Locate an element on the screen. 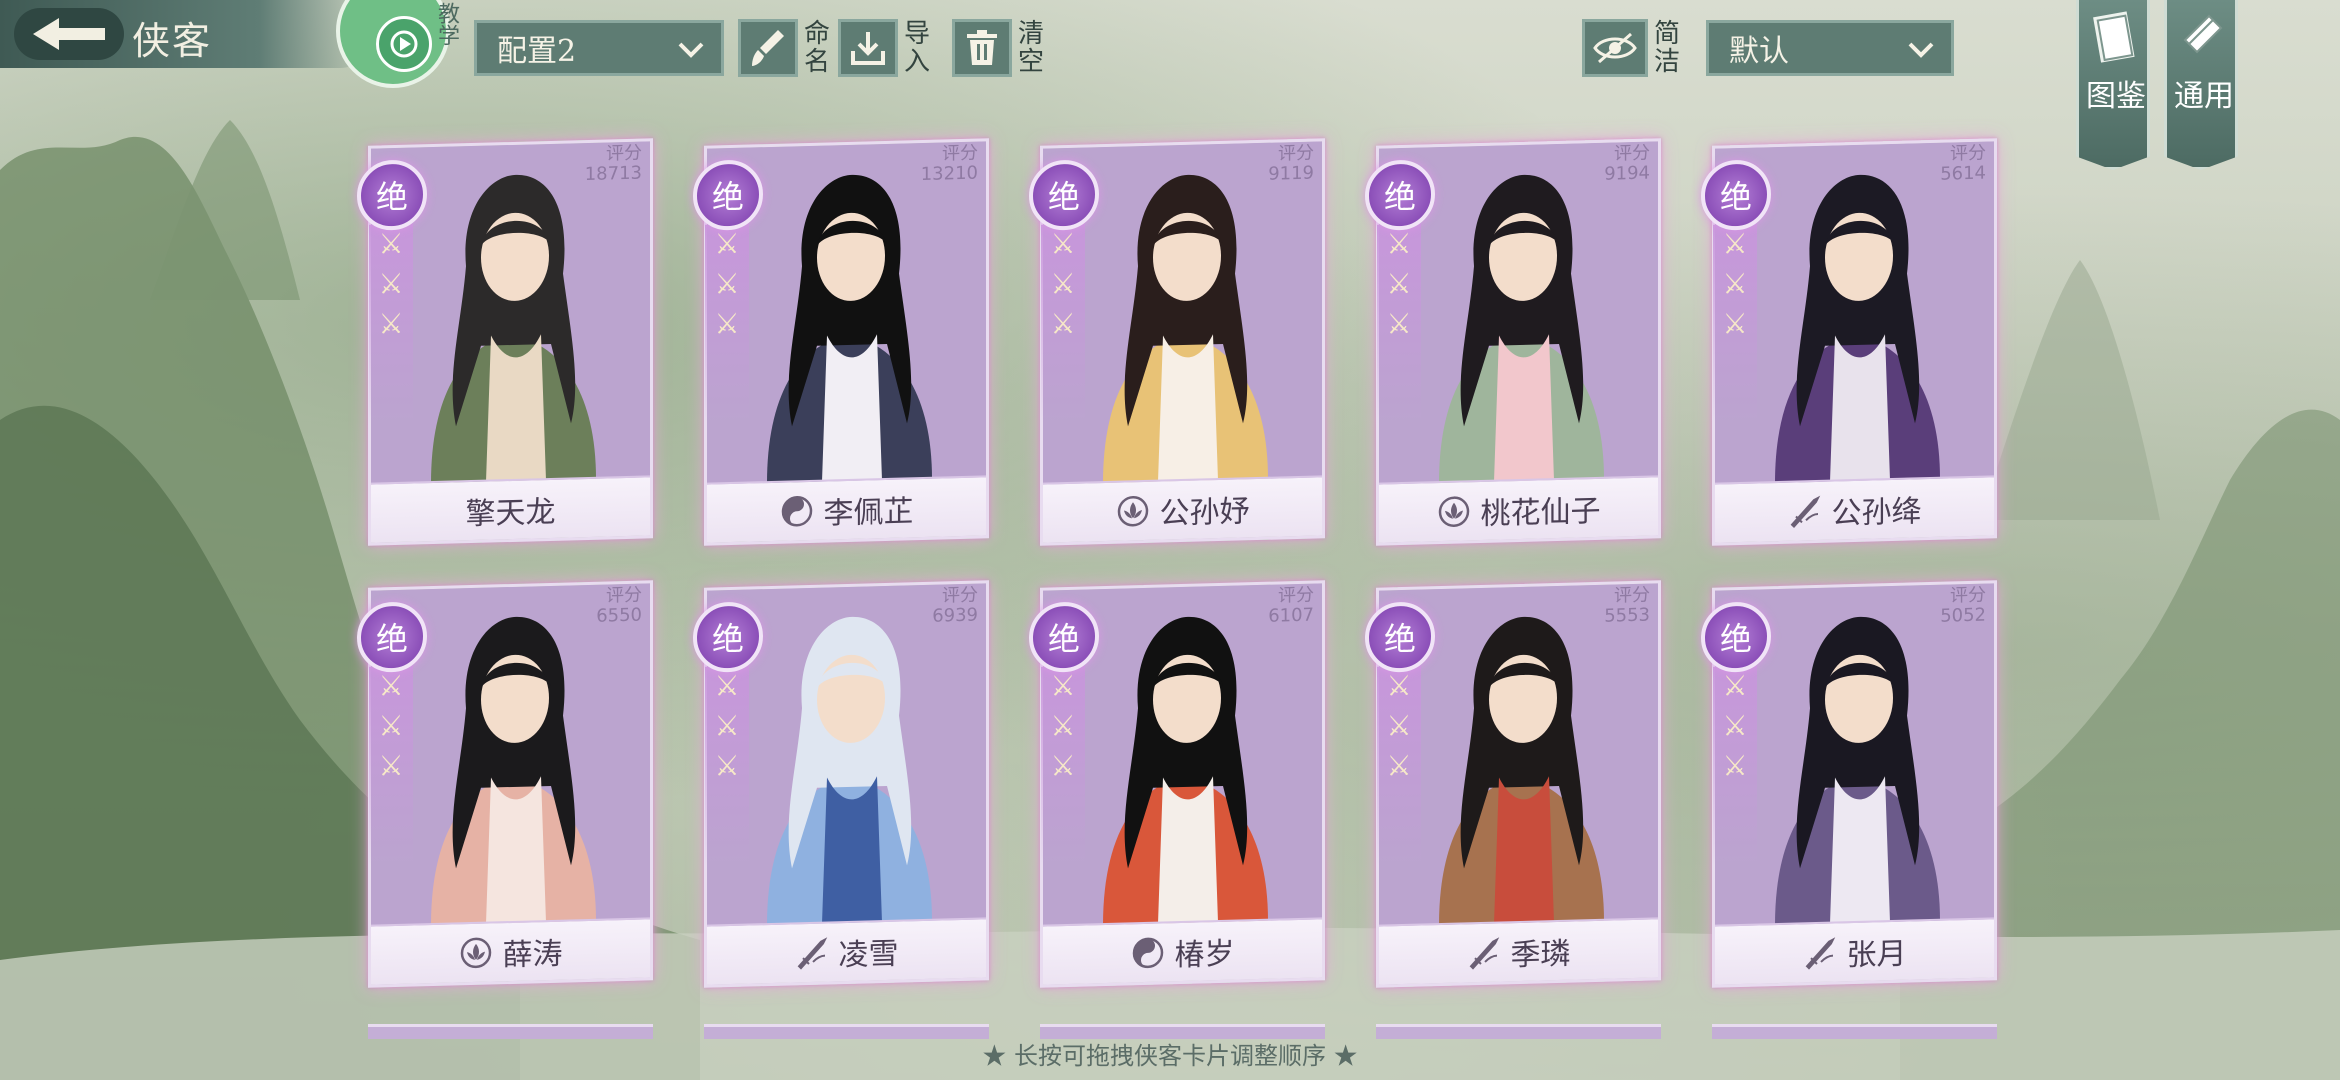 The height and width of the screenshot is (1080, 2340). config-select-value: 配置2 is located at coordinates (537, 51).